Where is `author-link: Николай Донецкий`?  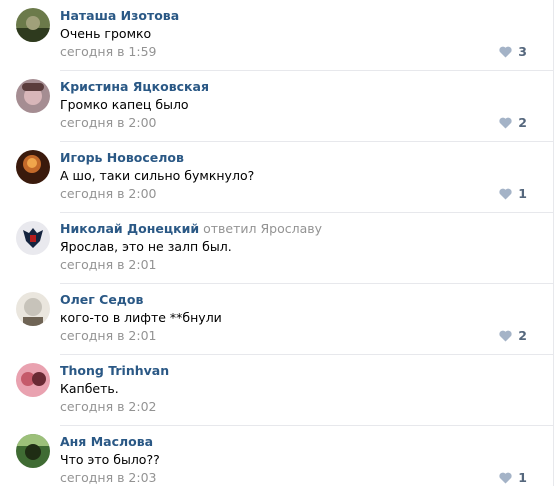 author-link: Николай Донецкий is located at coordinates (129, 228).